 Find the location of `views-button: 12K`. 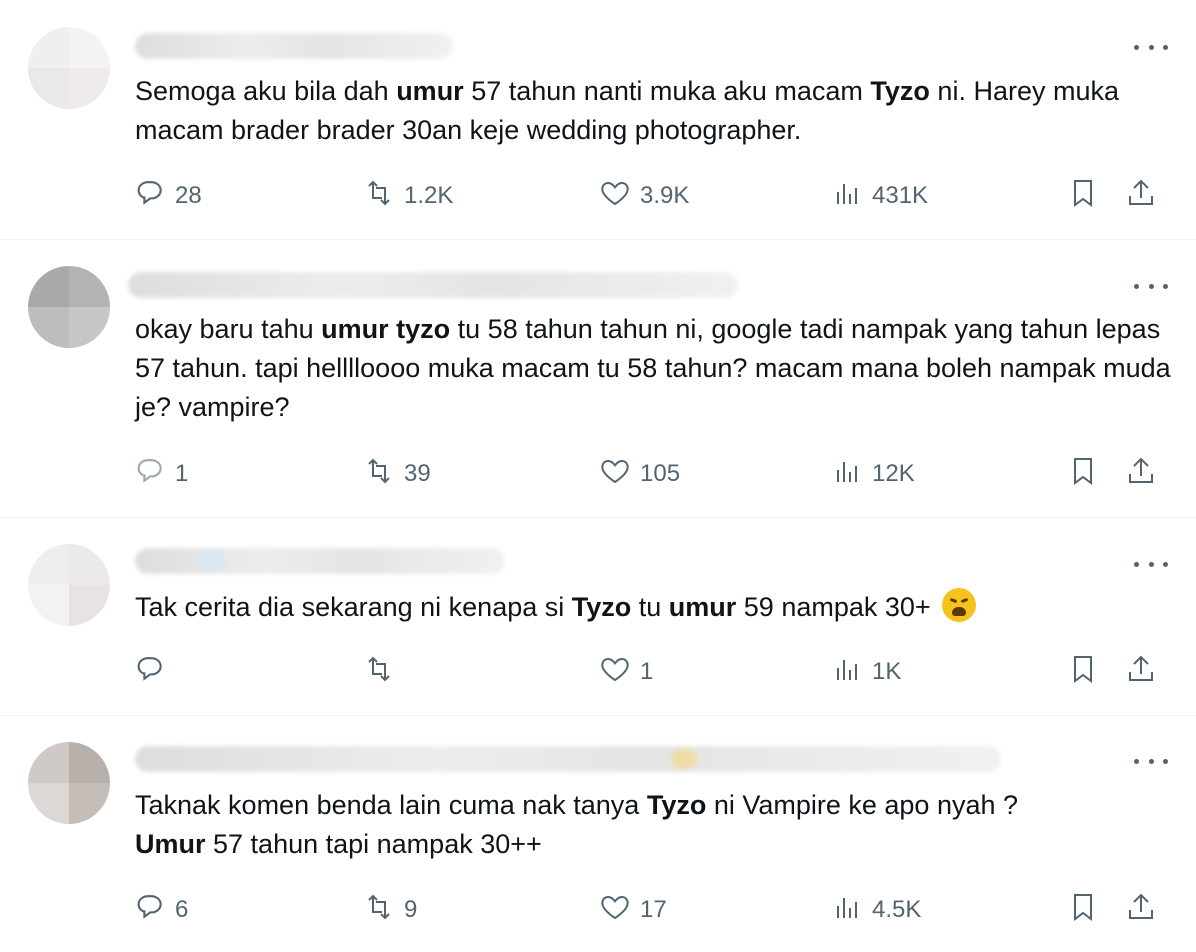

views-button: 12K is located at coordinates (872, 474).